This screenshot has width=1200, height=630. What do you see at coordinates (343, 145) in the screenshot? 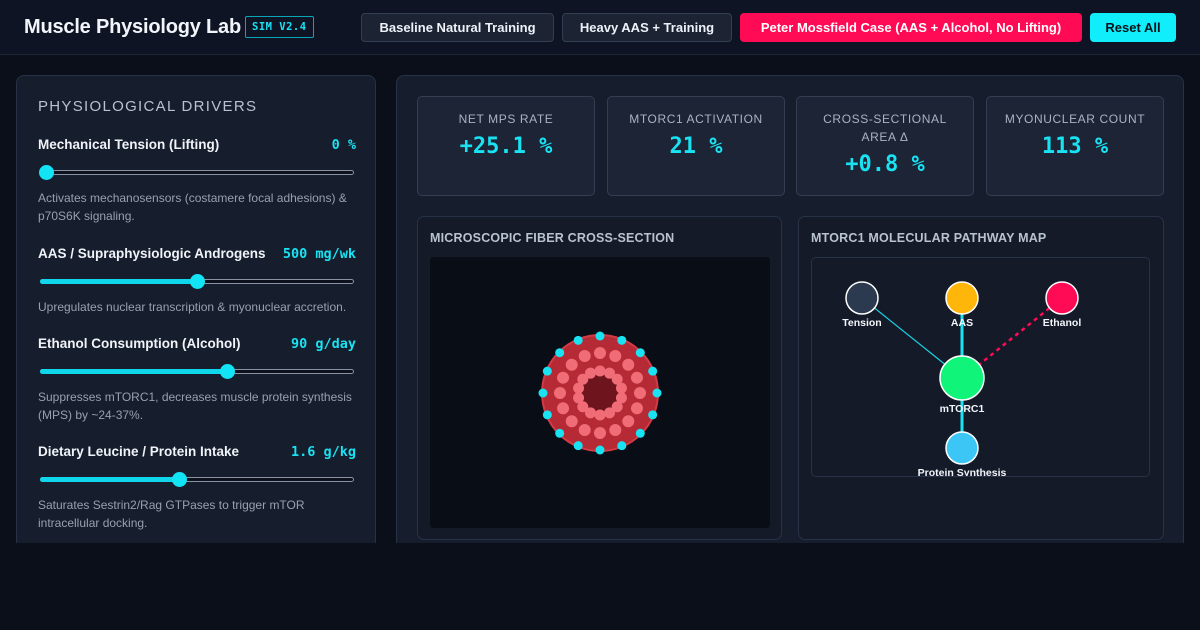
I see `driver-value: 0 %` at bounding box center [343, 145].